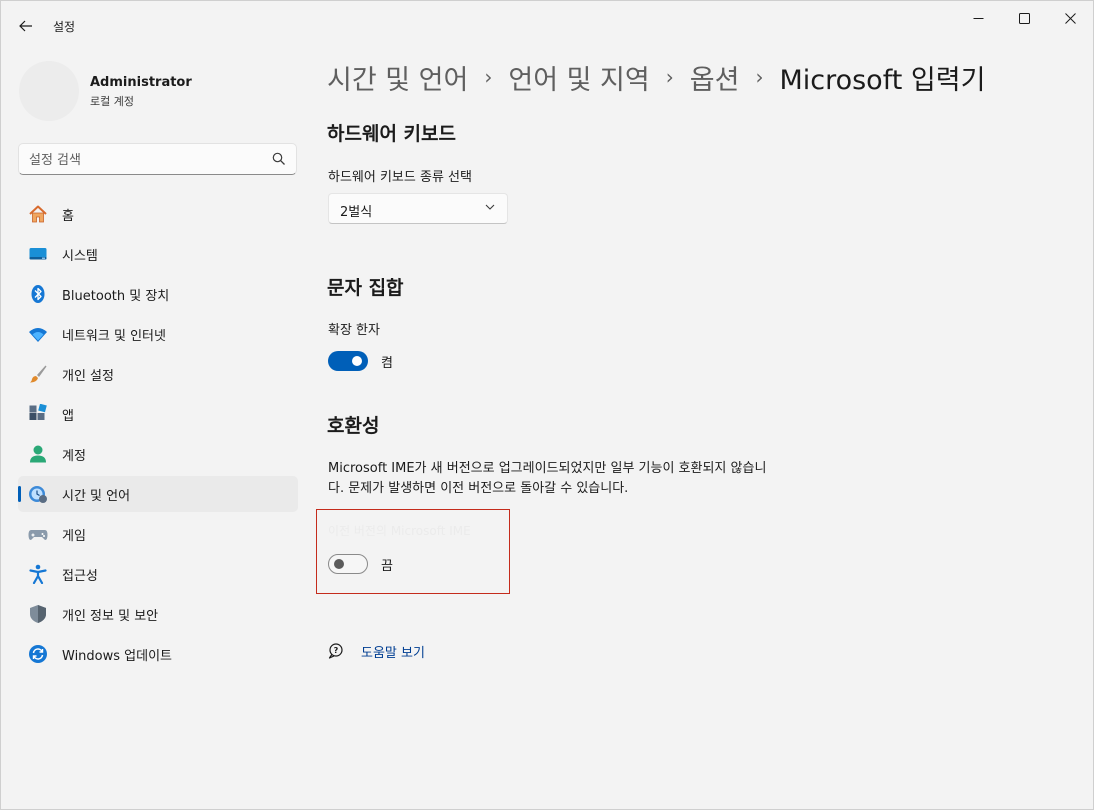 This screenshot has width=1094, height=810. I want to click on brush-icon, so click(38, 374).